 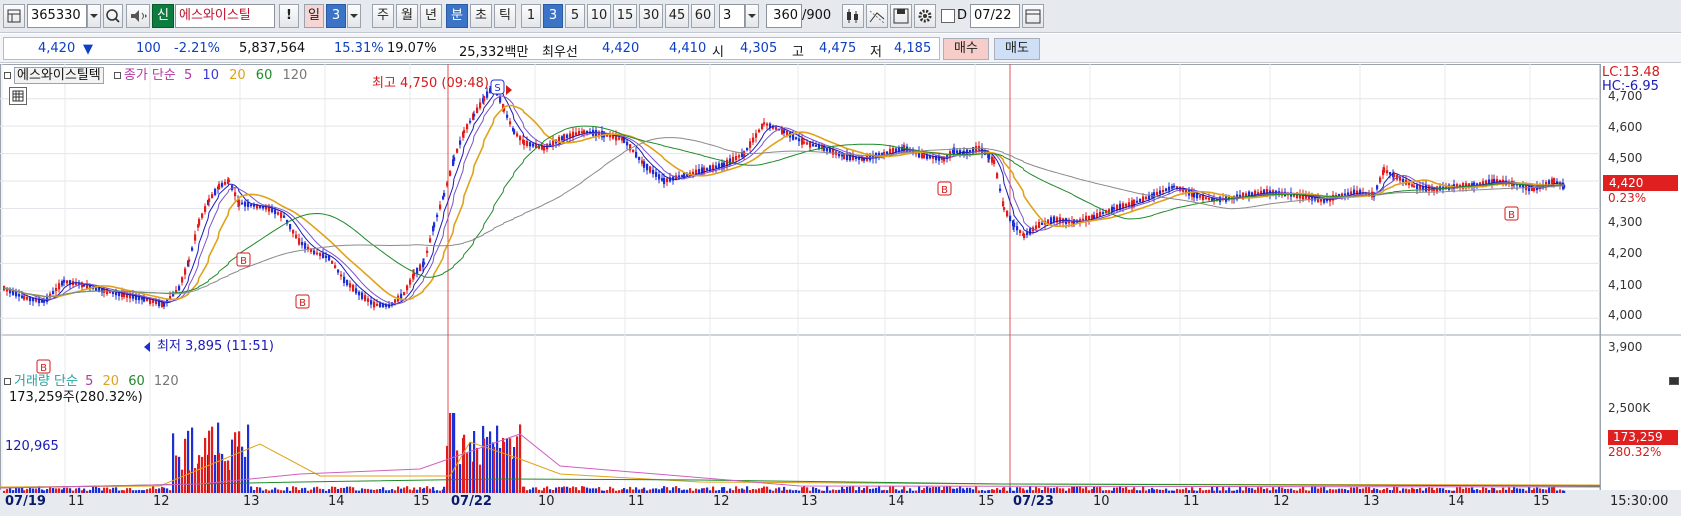 I want to click on sell-button: 매도, so click(x=1017, y=49).